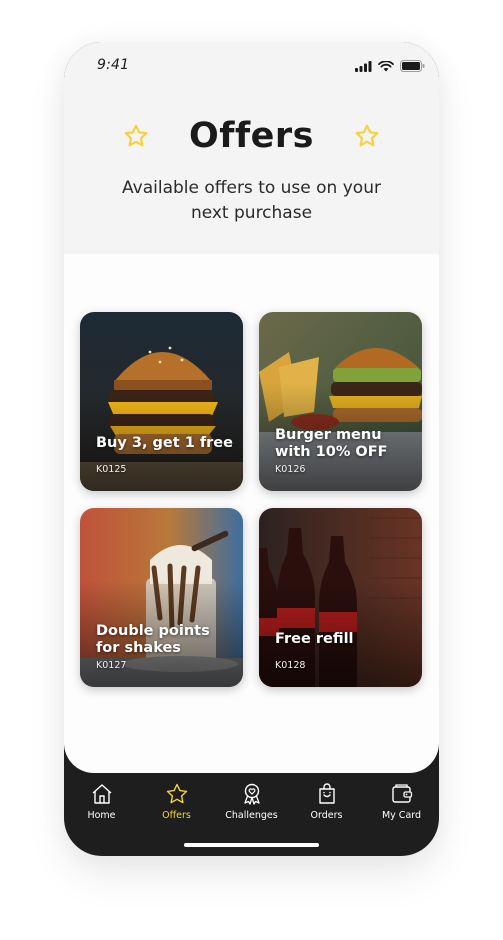 The height and width of the screenshot is (940, 503). I want to click on tab-home: Home, so click(101, 807).